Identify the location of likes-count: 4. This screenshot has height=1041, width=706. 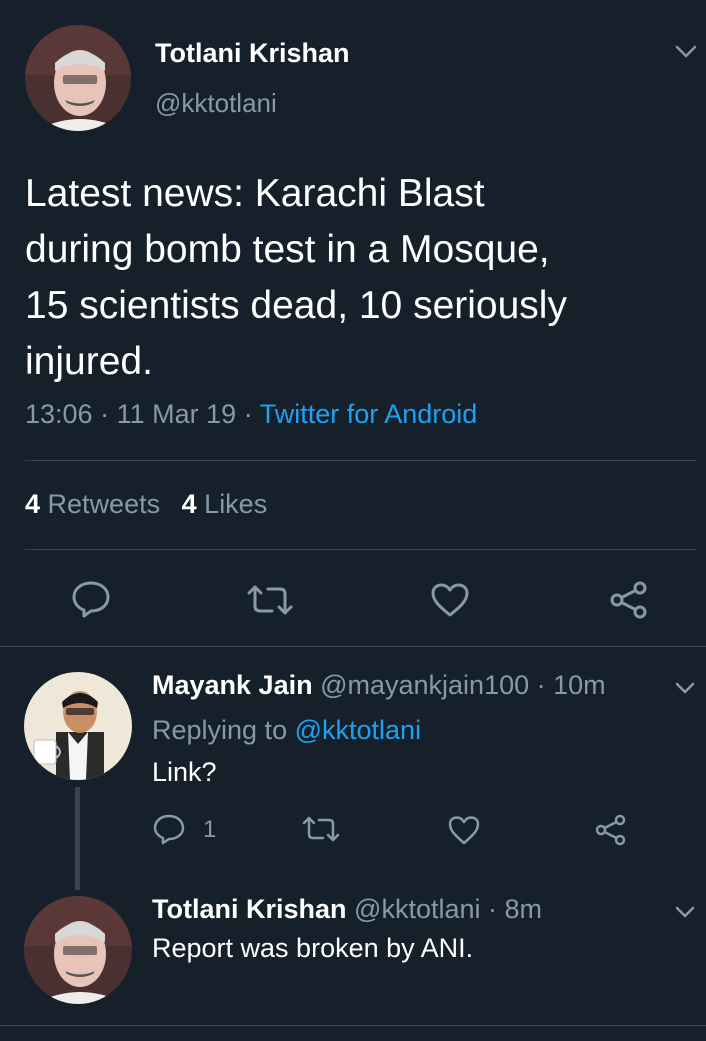
(189, 504).